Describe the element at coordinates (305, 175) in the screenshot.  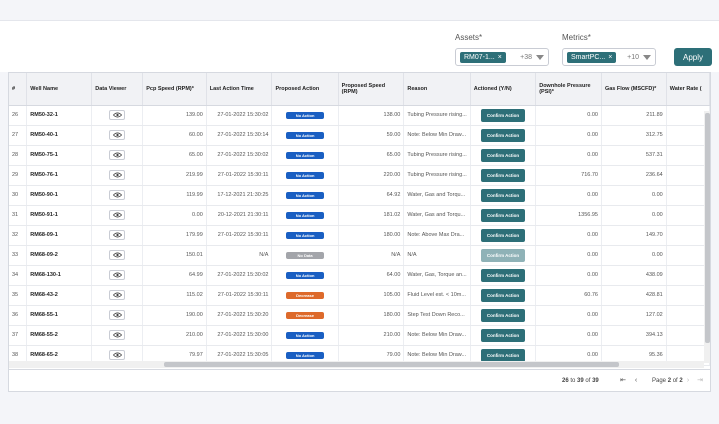
I see `proposed-action-cell: No Action` at that location.